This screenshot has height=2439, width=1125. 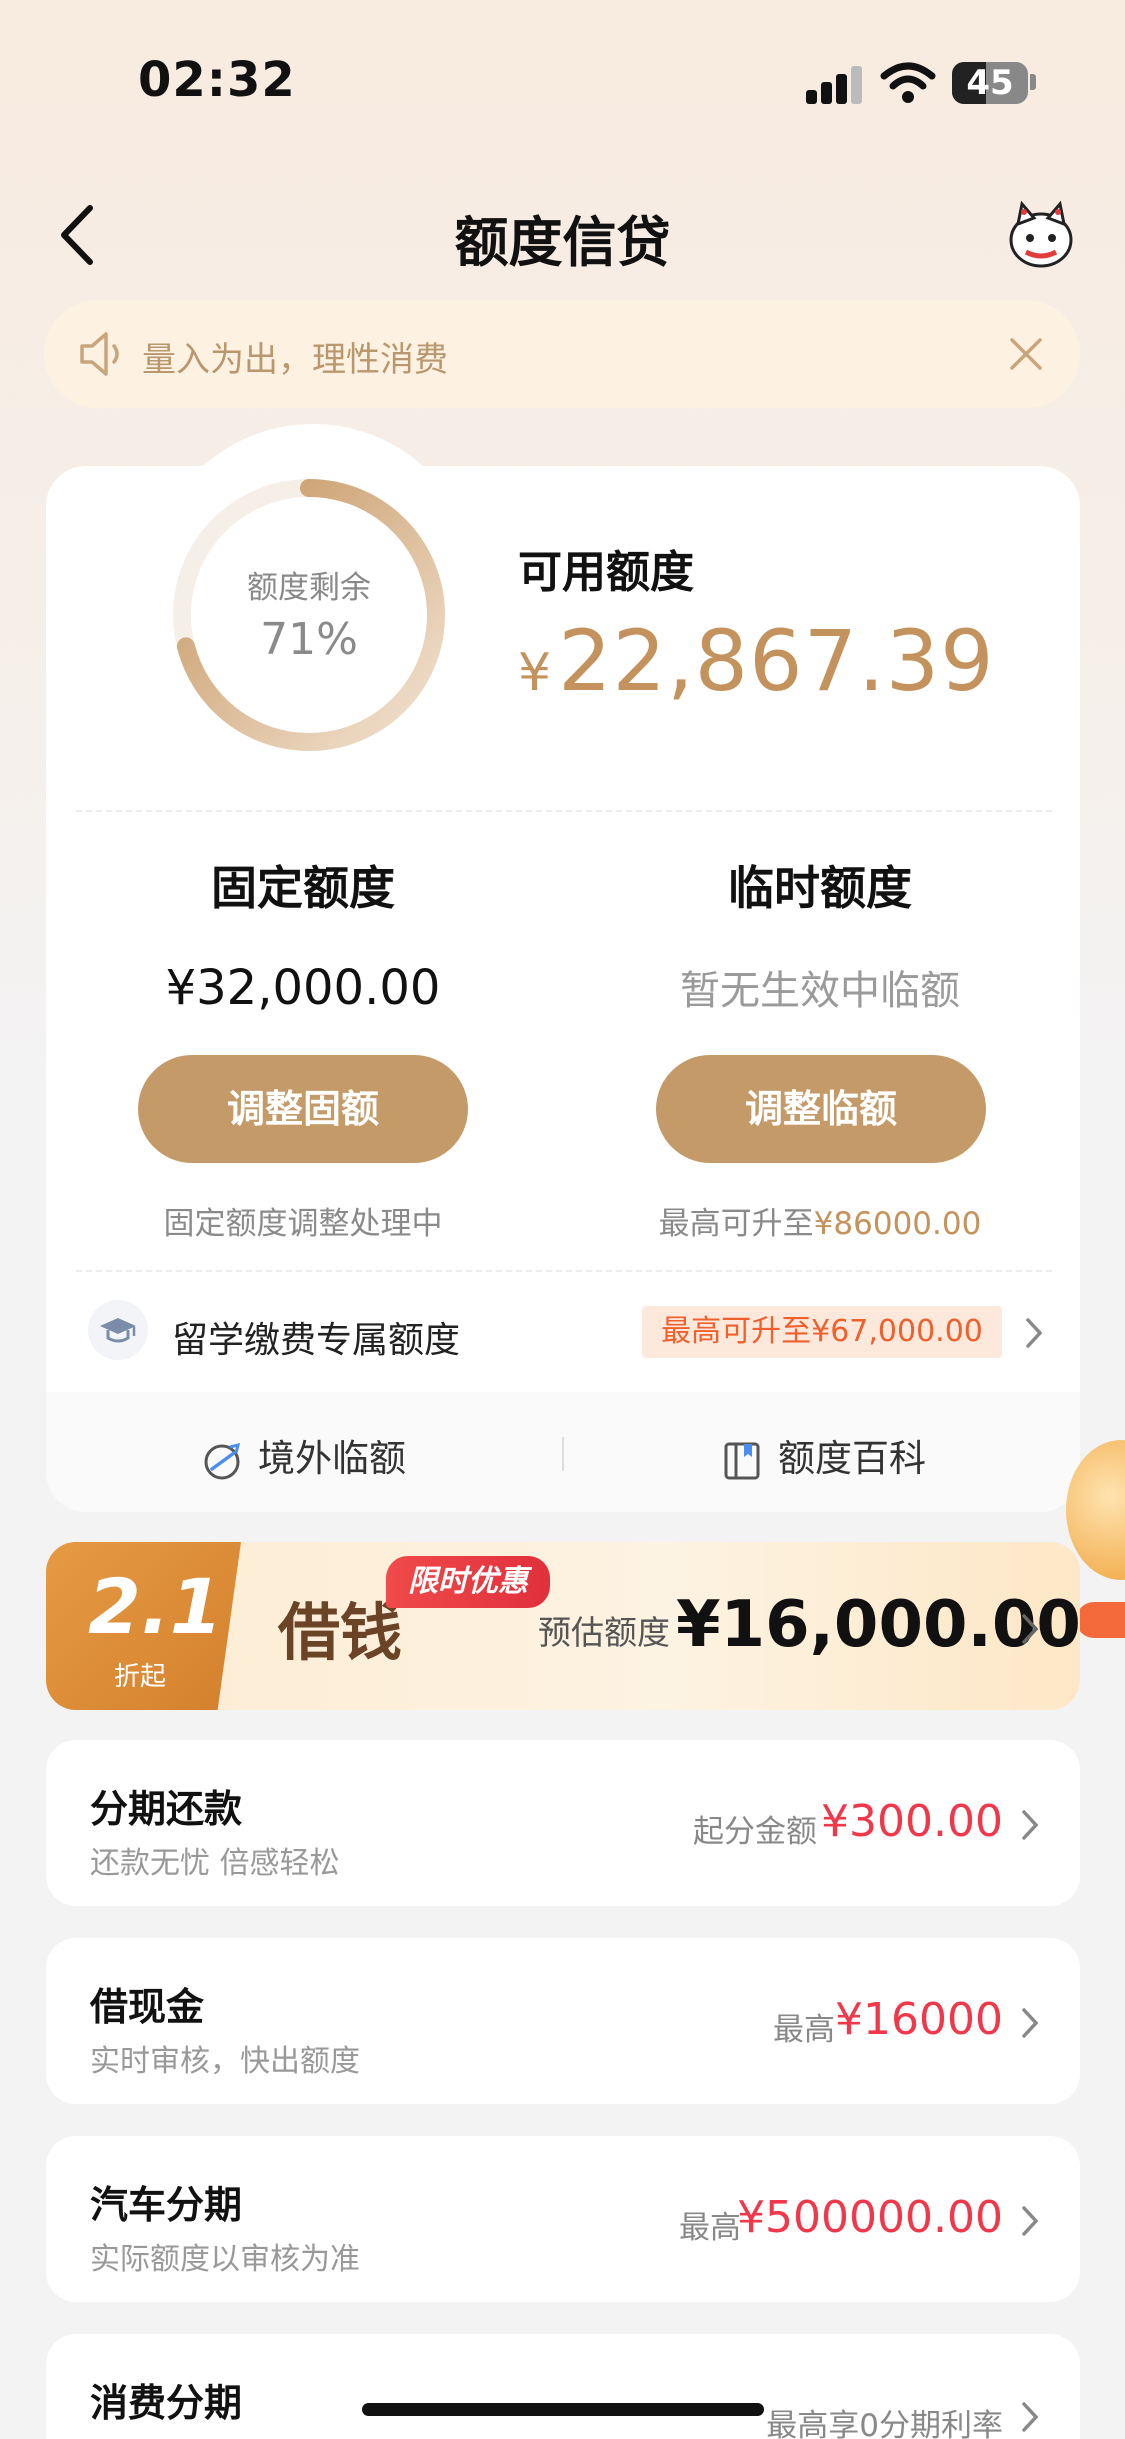 I want to click on available-credit-amount: ¥22,867.39, so click(x=756, y=661).